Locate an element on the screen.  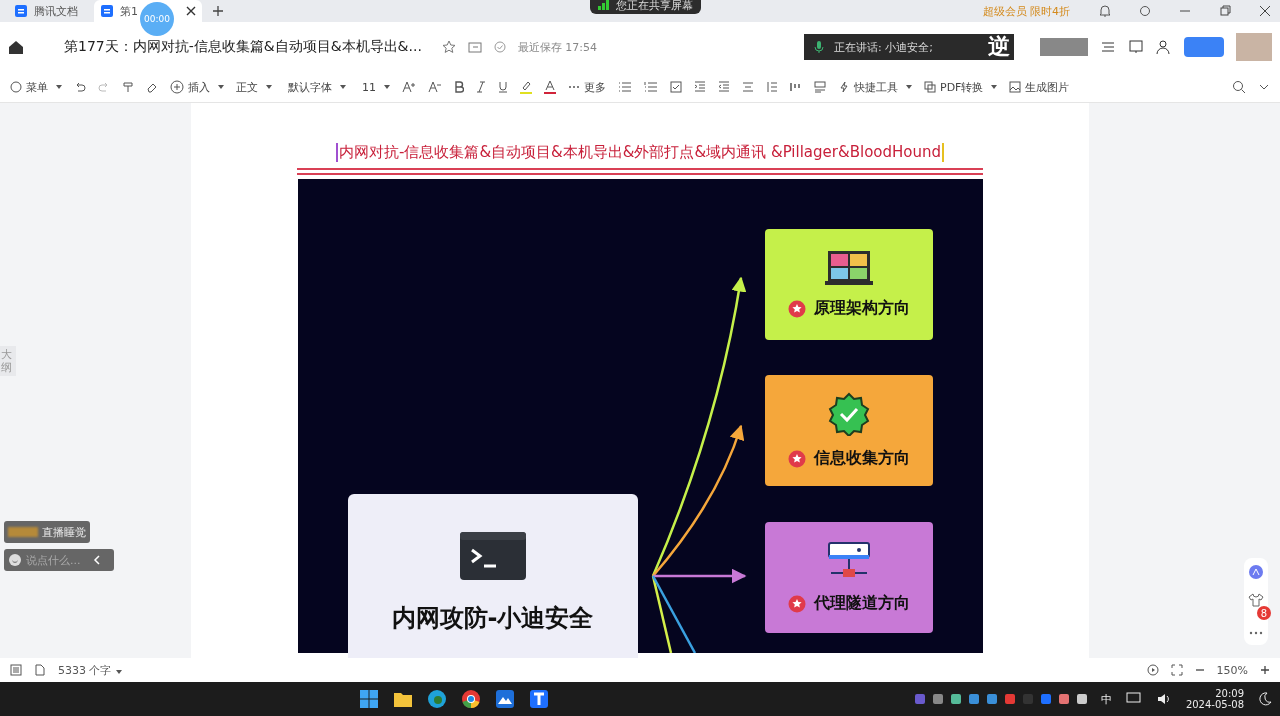
insert-button: 插入 is located at coordinates (197, 87).